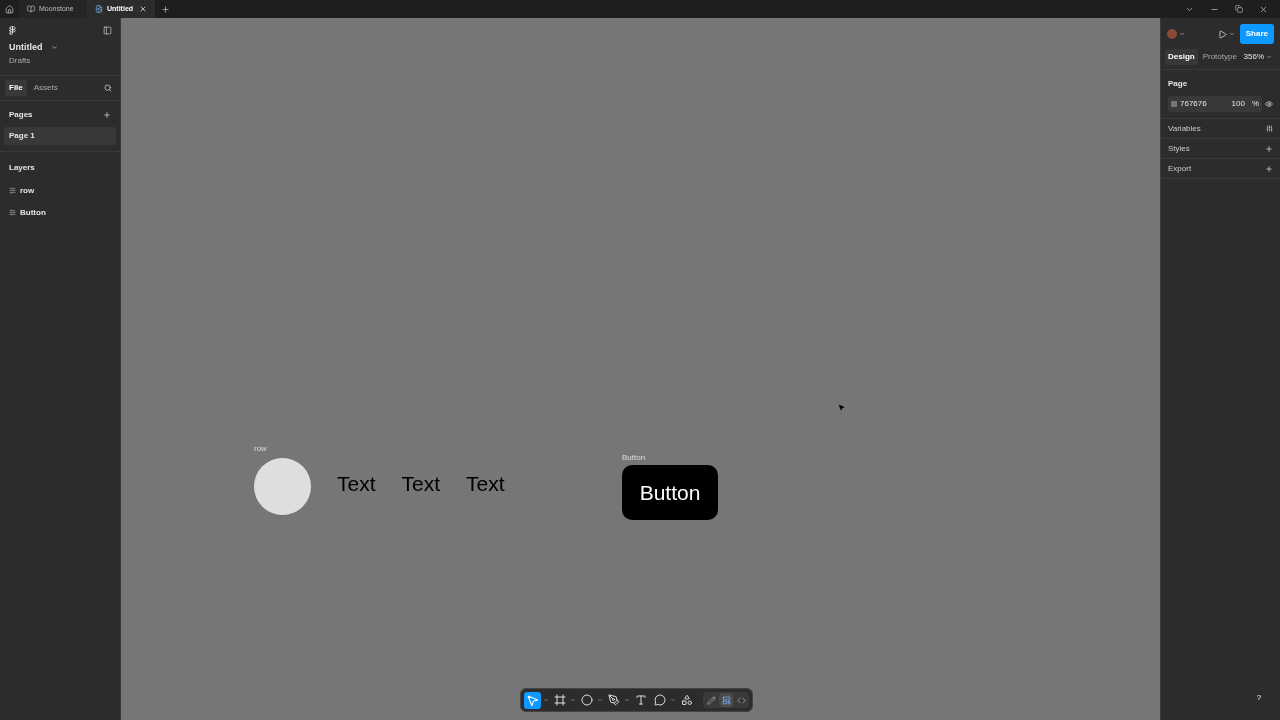  I want to click on layer-item: Button, so click(33, 212).